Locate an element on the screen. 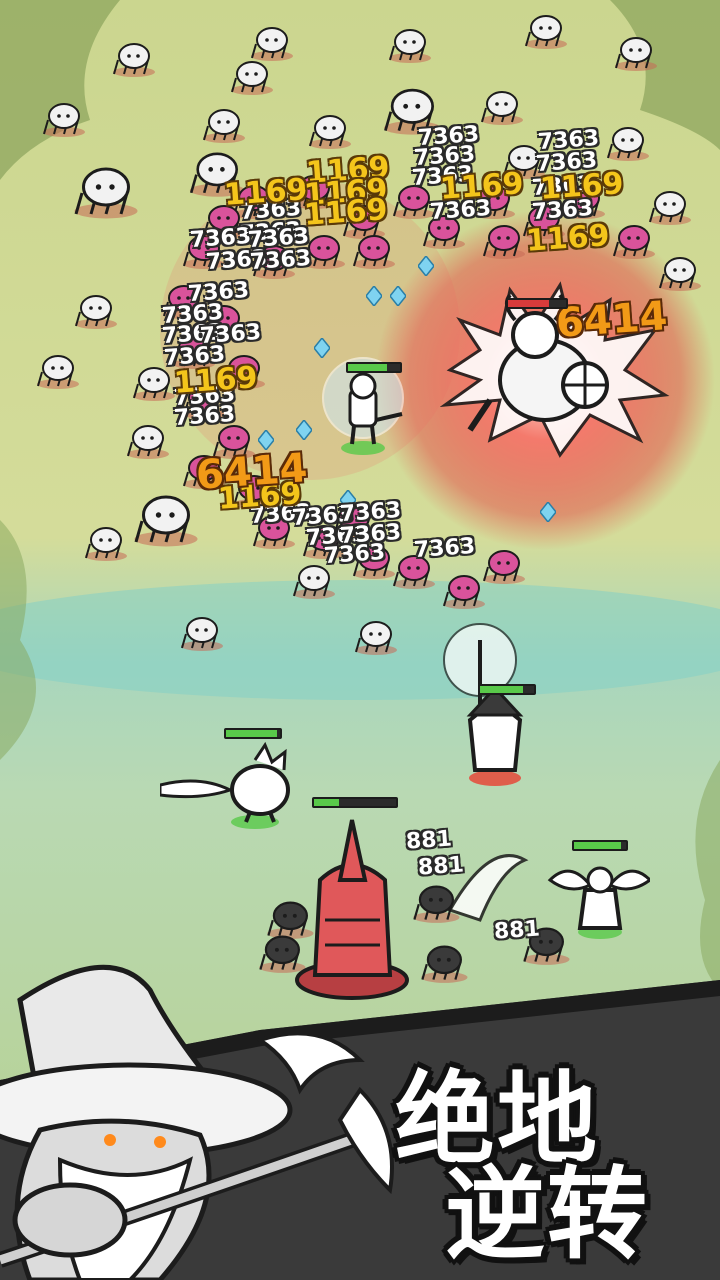 Image resolution: width=720 pixels, height=1280 pixels. boss-minotaur-health-bar is located at coordinates (537, 303).